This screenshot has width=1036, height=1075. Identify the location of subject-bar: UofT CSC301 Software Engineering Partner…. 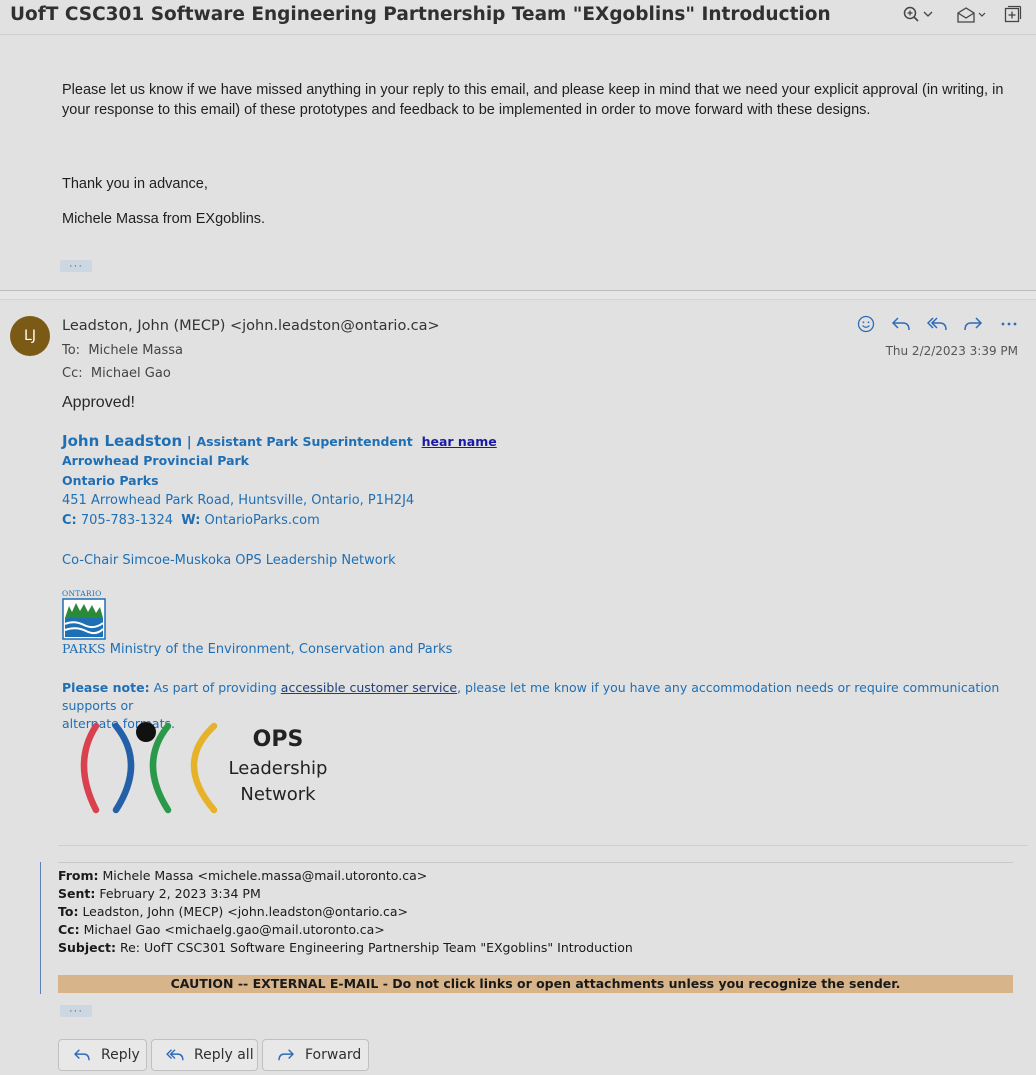
(518, 17).